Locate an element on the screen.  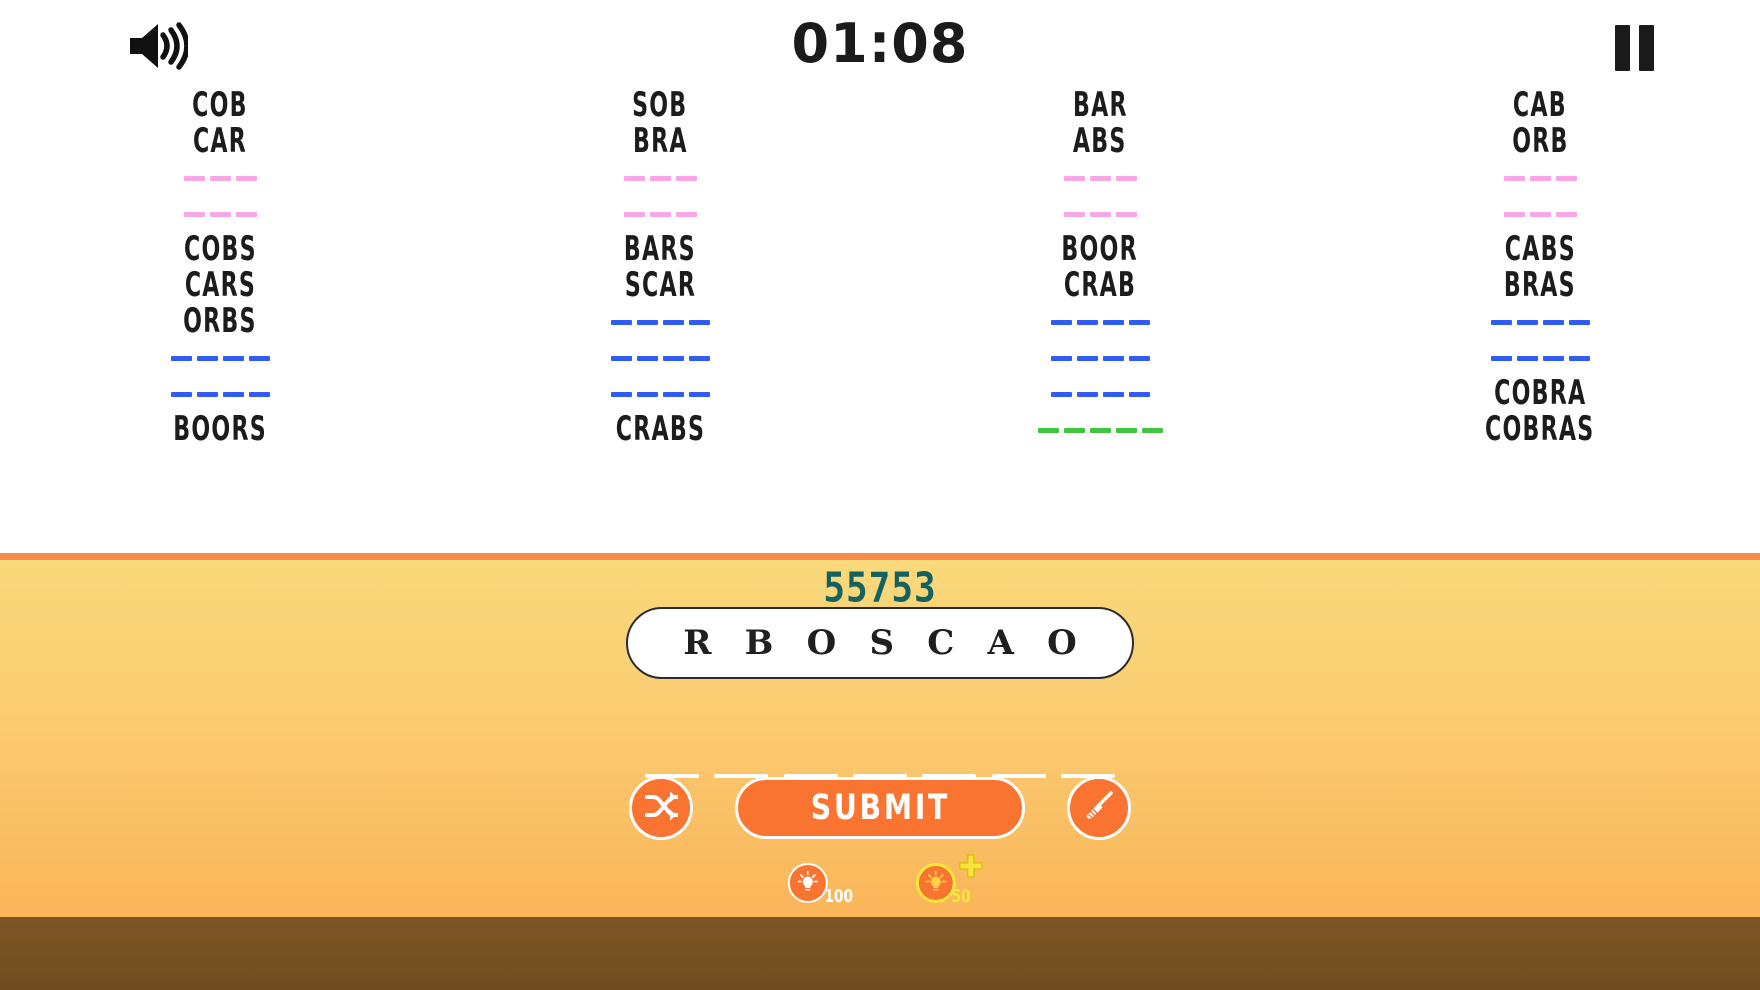
found-word: CAB is located at coordinates (1540, 106).